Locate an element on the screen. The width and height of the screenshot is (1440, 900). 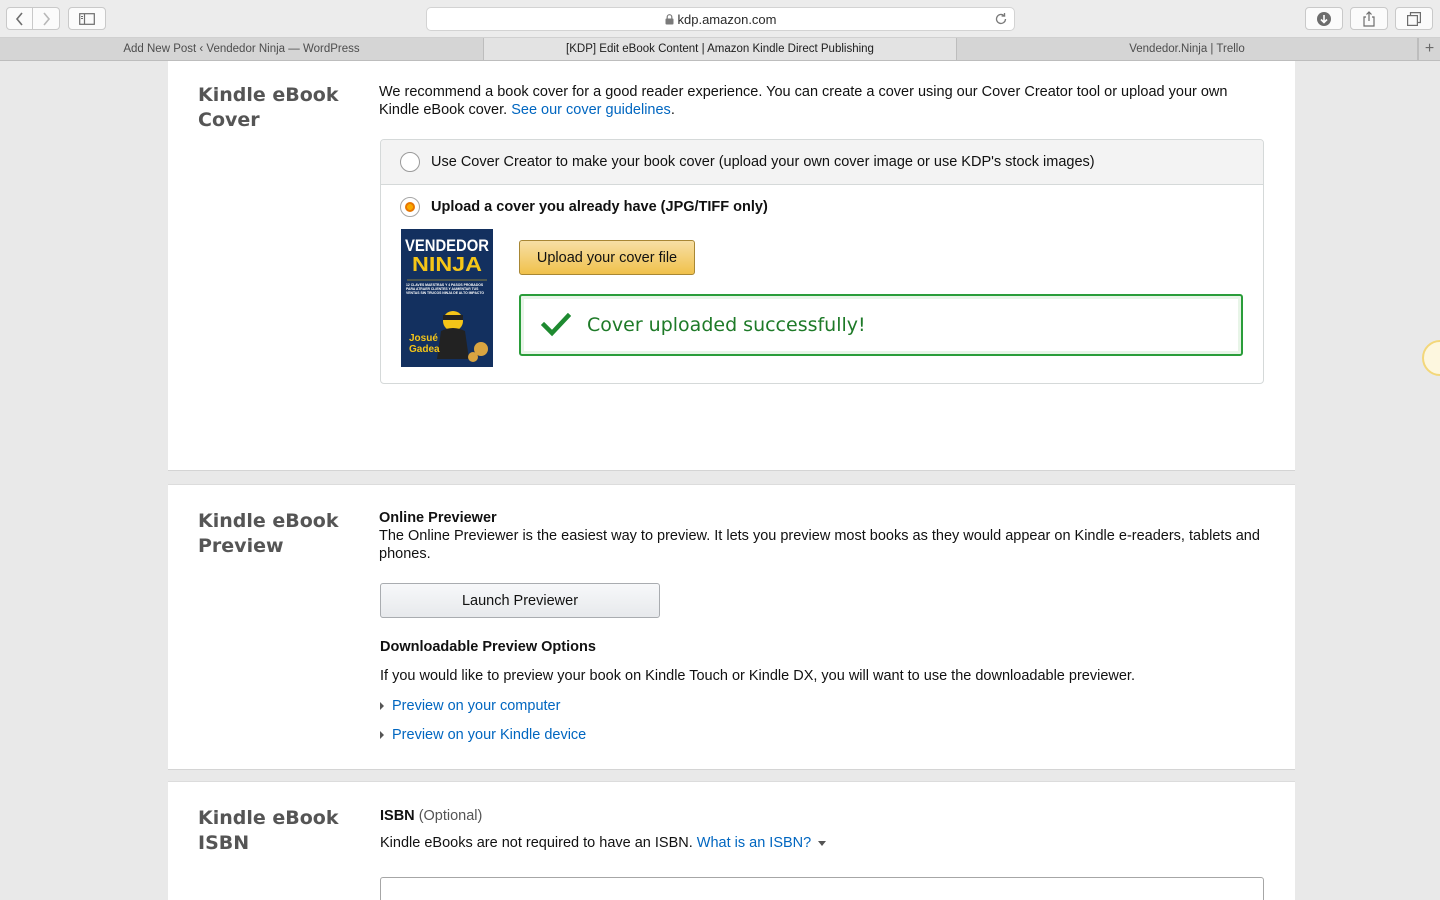
launch-previewer-button: Launch Previewer is located at coordinates (520, 600).